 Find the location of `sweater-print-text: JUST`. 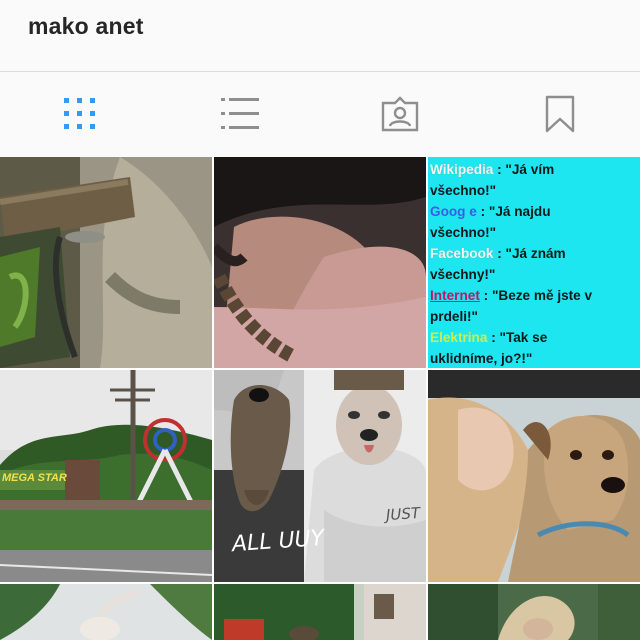

sweater-print-text: JUST is located at coordinates (403, 514).